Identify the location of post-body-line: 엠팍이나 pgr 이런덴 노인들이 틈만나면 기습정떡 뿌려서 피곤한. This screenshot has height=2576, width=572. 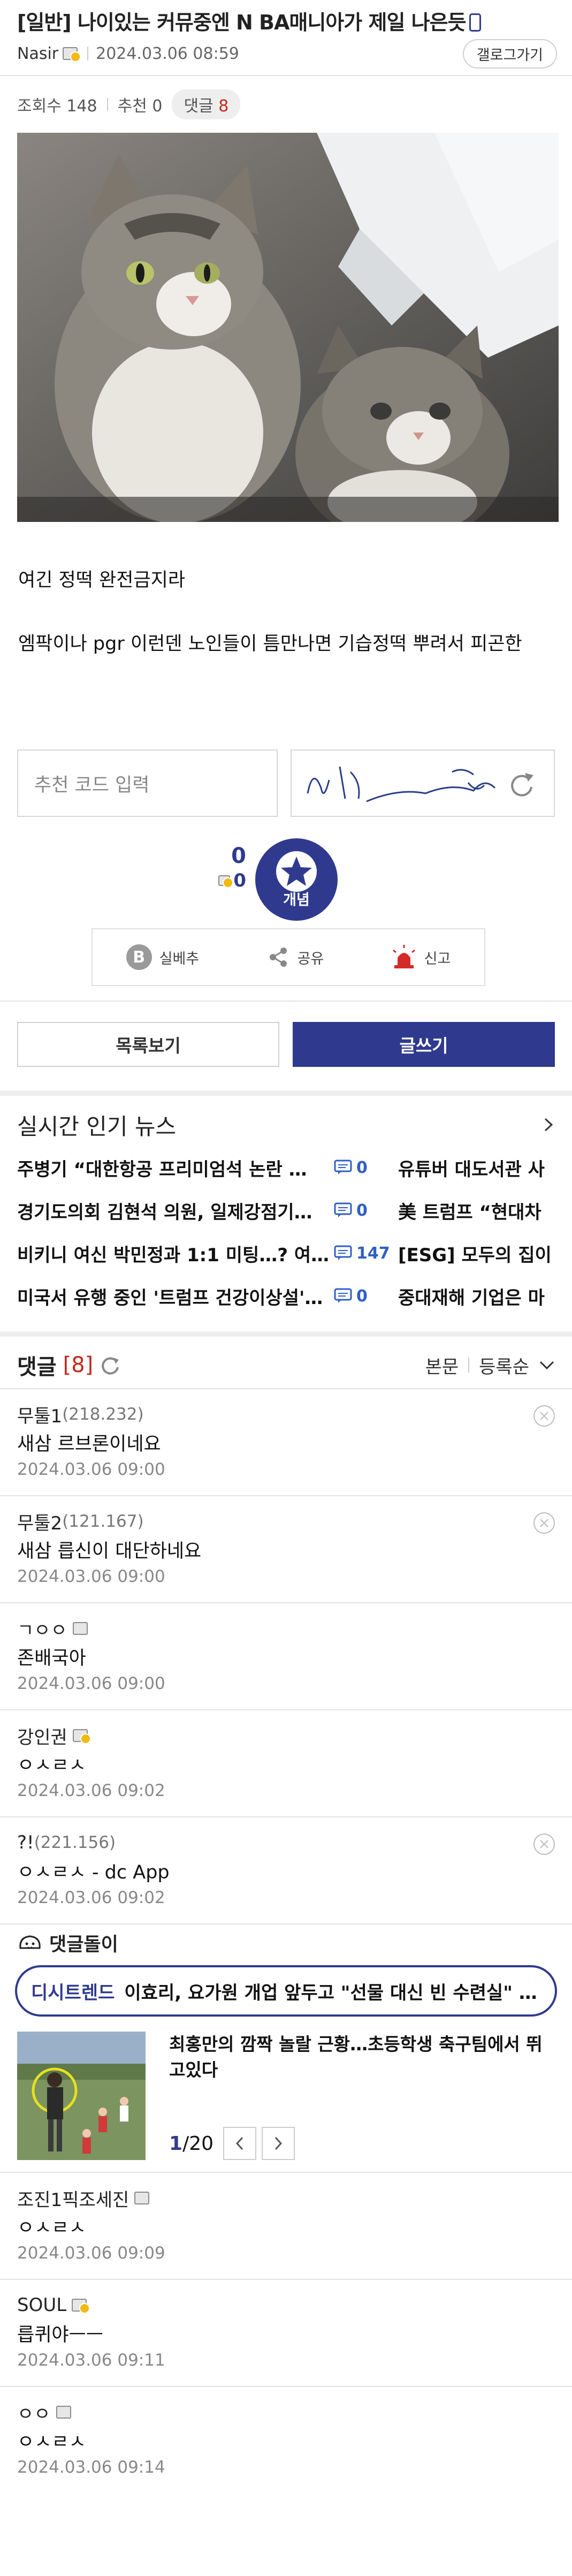
(270, 644).